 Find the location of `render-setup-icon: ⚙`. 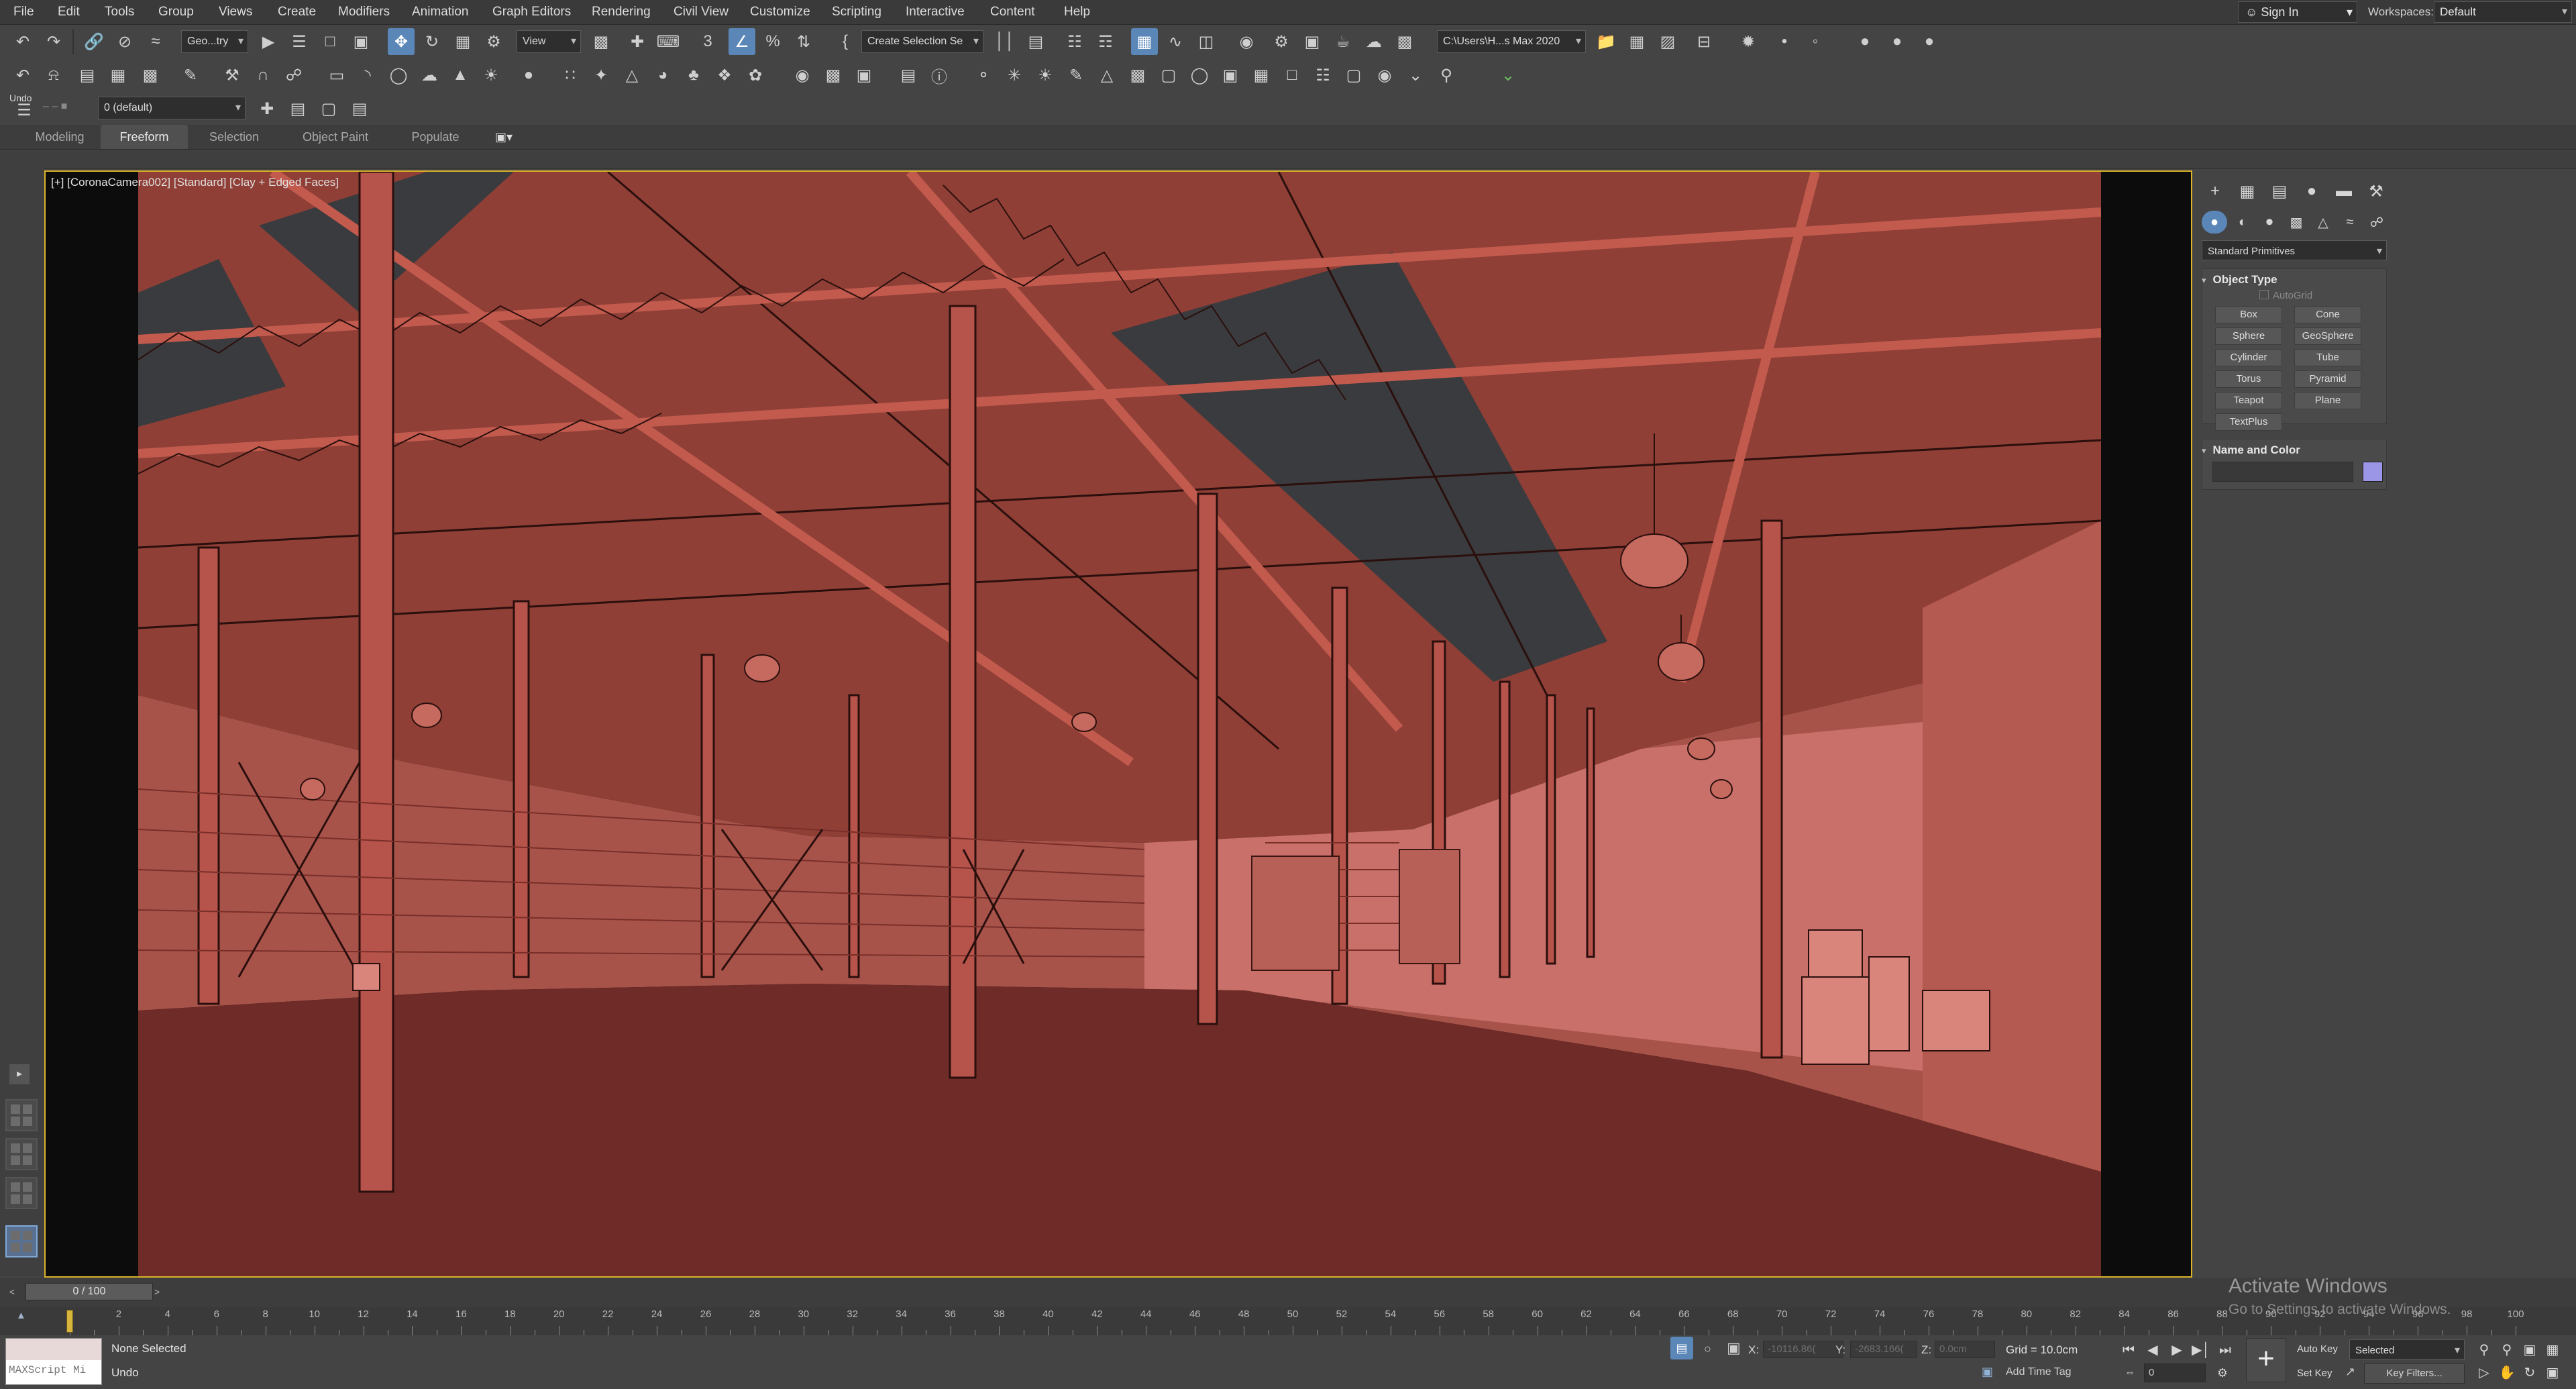

render-setup-icon: ⚙ is located at coordinates (1281, 42).